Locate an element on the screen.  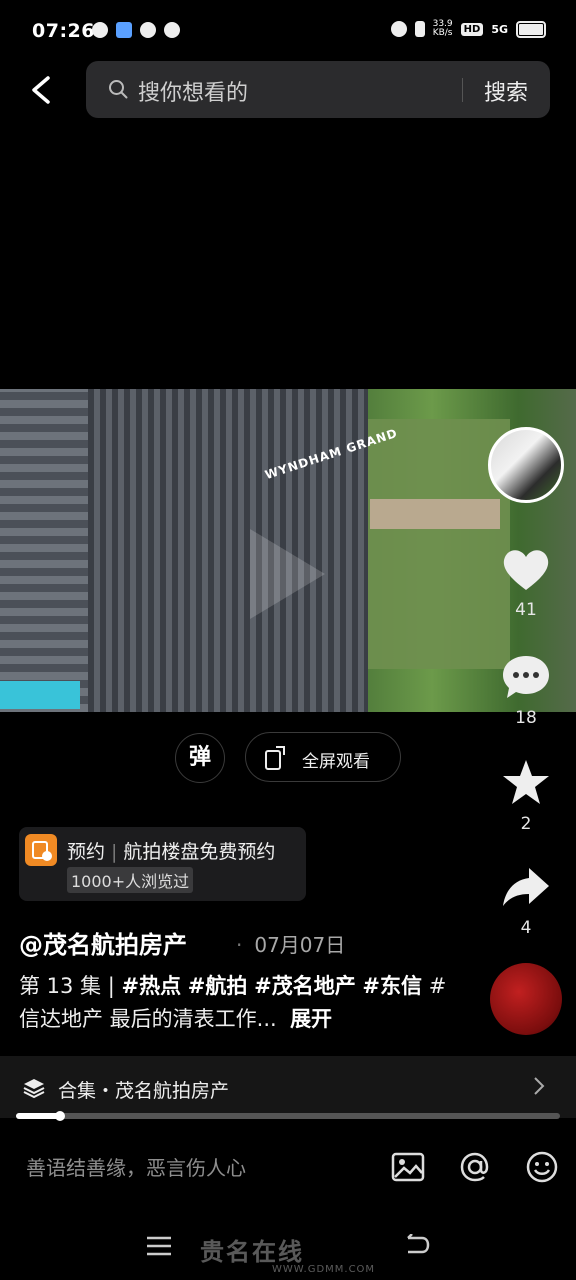
comment-count: 18 is located at coordinates (526, 718).